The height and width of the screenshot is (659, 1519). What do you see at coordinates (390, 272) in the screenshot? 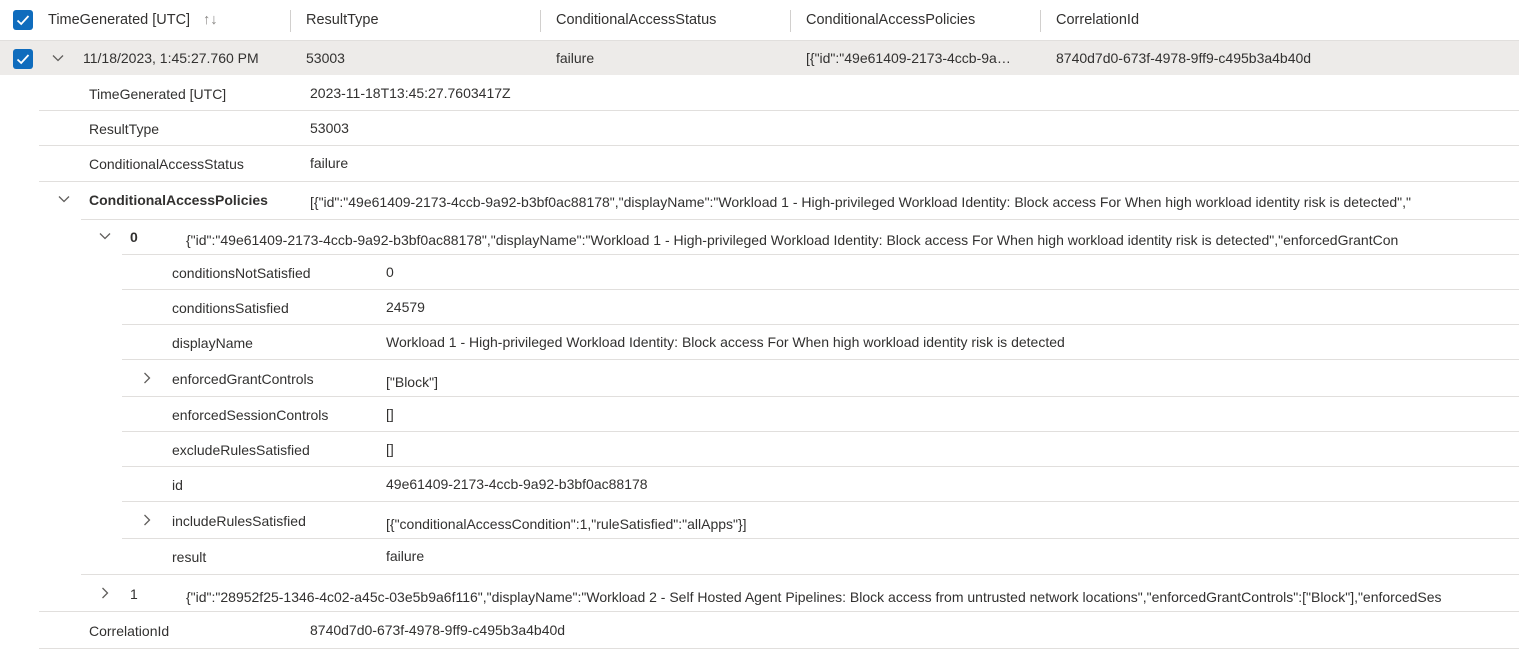
I see `field-value: 0` at bounding box center [390, 272].